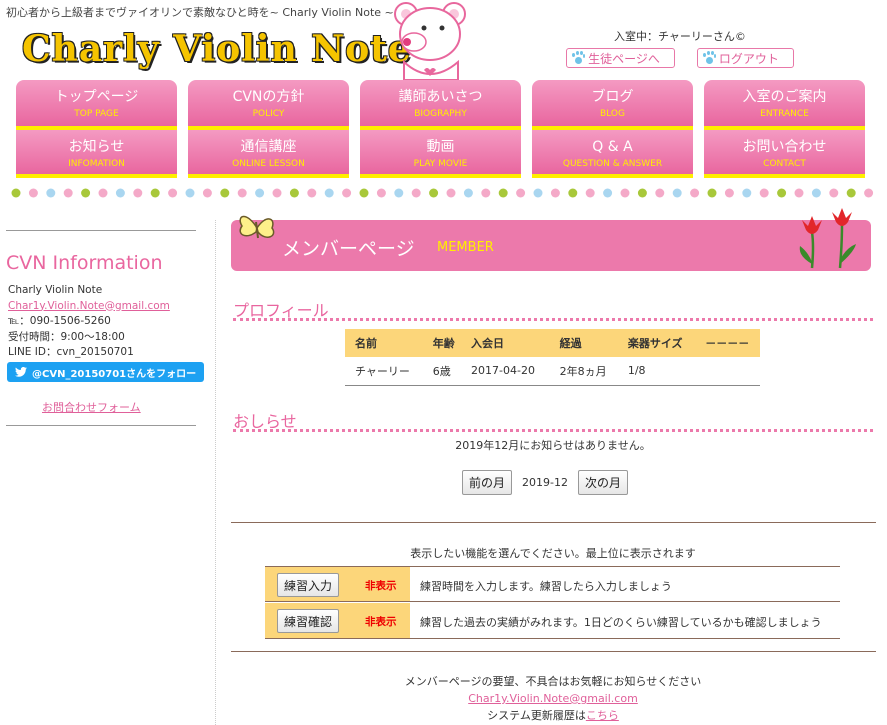 The width and height of the screenshot is (887, 725). Describe the element at coordinates (545, 482) in the screenshot. I see `current-month: 2019-12` at that location.